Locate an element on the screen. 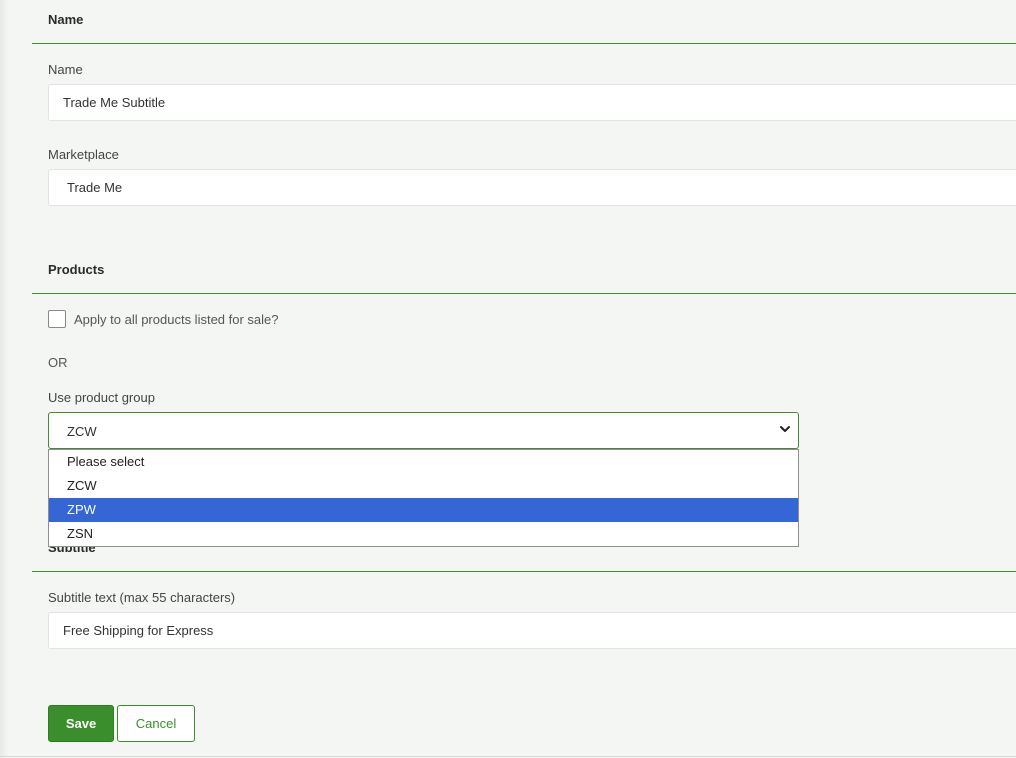 The height and width of the screenshot is (758, 1016). product-group-dropdown: Please select ZCW ZPW ZSN is located at coordinates (423, 498).